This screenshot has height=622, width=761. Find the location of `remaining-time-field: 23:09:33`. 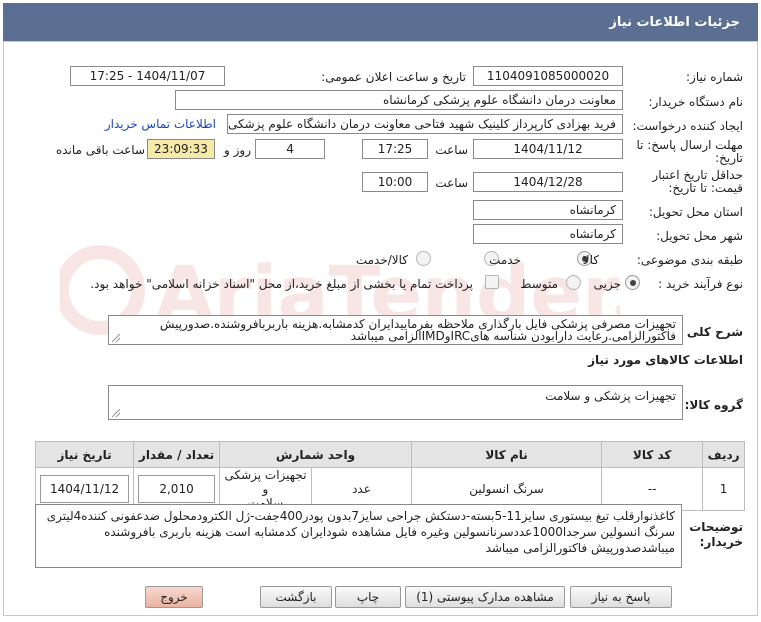

remaining-time-field: 23:09:33 is located at coordinates (181, 149).